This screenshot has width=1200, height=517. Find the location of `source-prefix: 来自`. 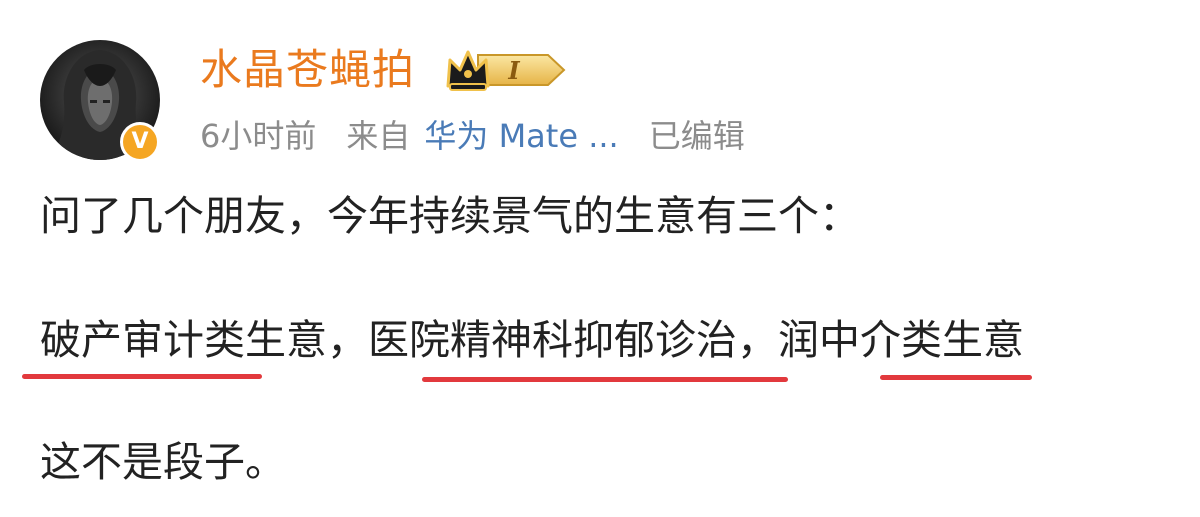

source-prefix: 来自 is located at coordinates (378, 136).